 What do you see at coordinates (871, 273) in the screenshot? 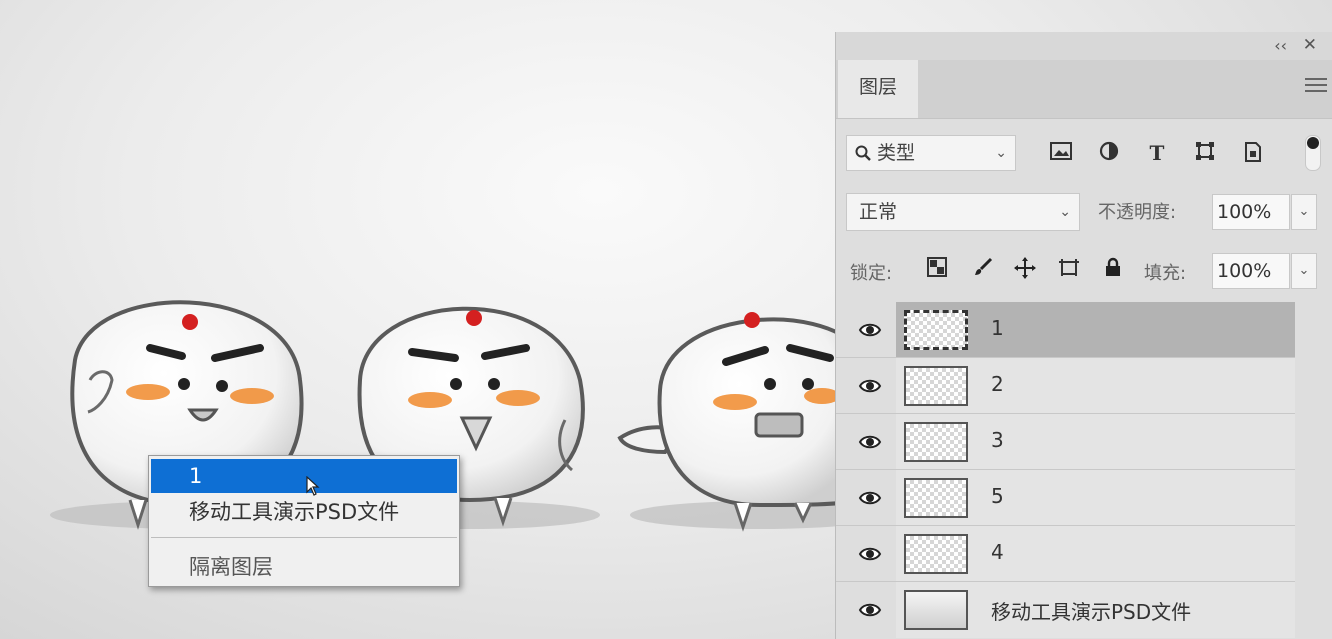
I see `lock-label: 锁定:` at bounding box center [871, 273].